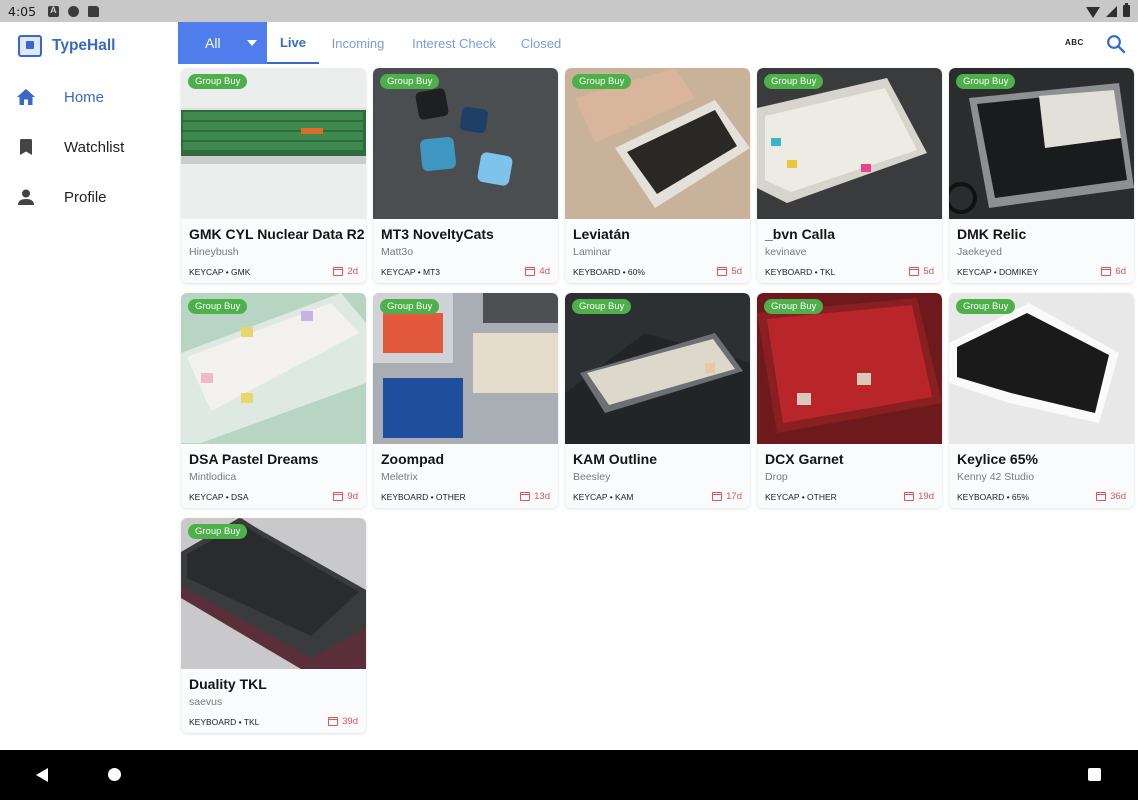 The image size is (1138, 800). Describe the element at coordinates (277, 234) in the screenshot. I see `product-title: GMK CYL Nuclear Data R2` at that location.